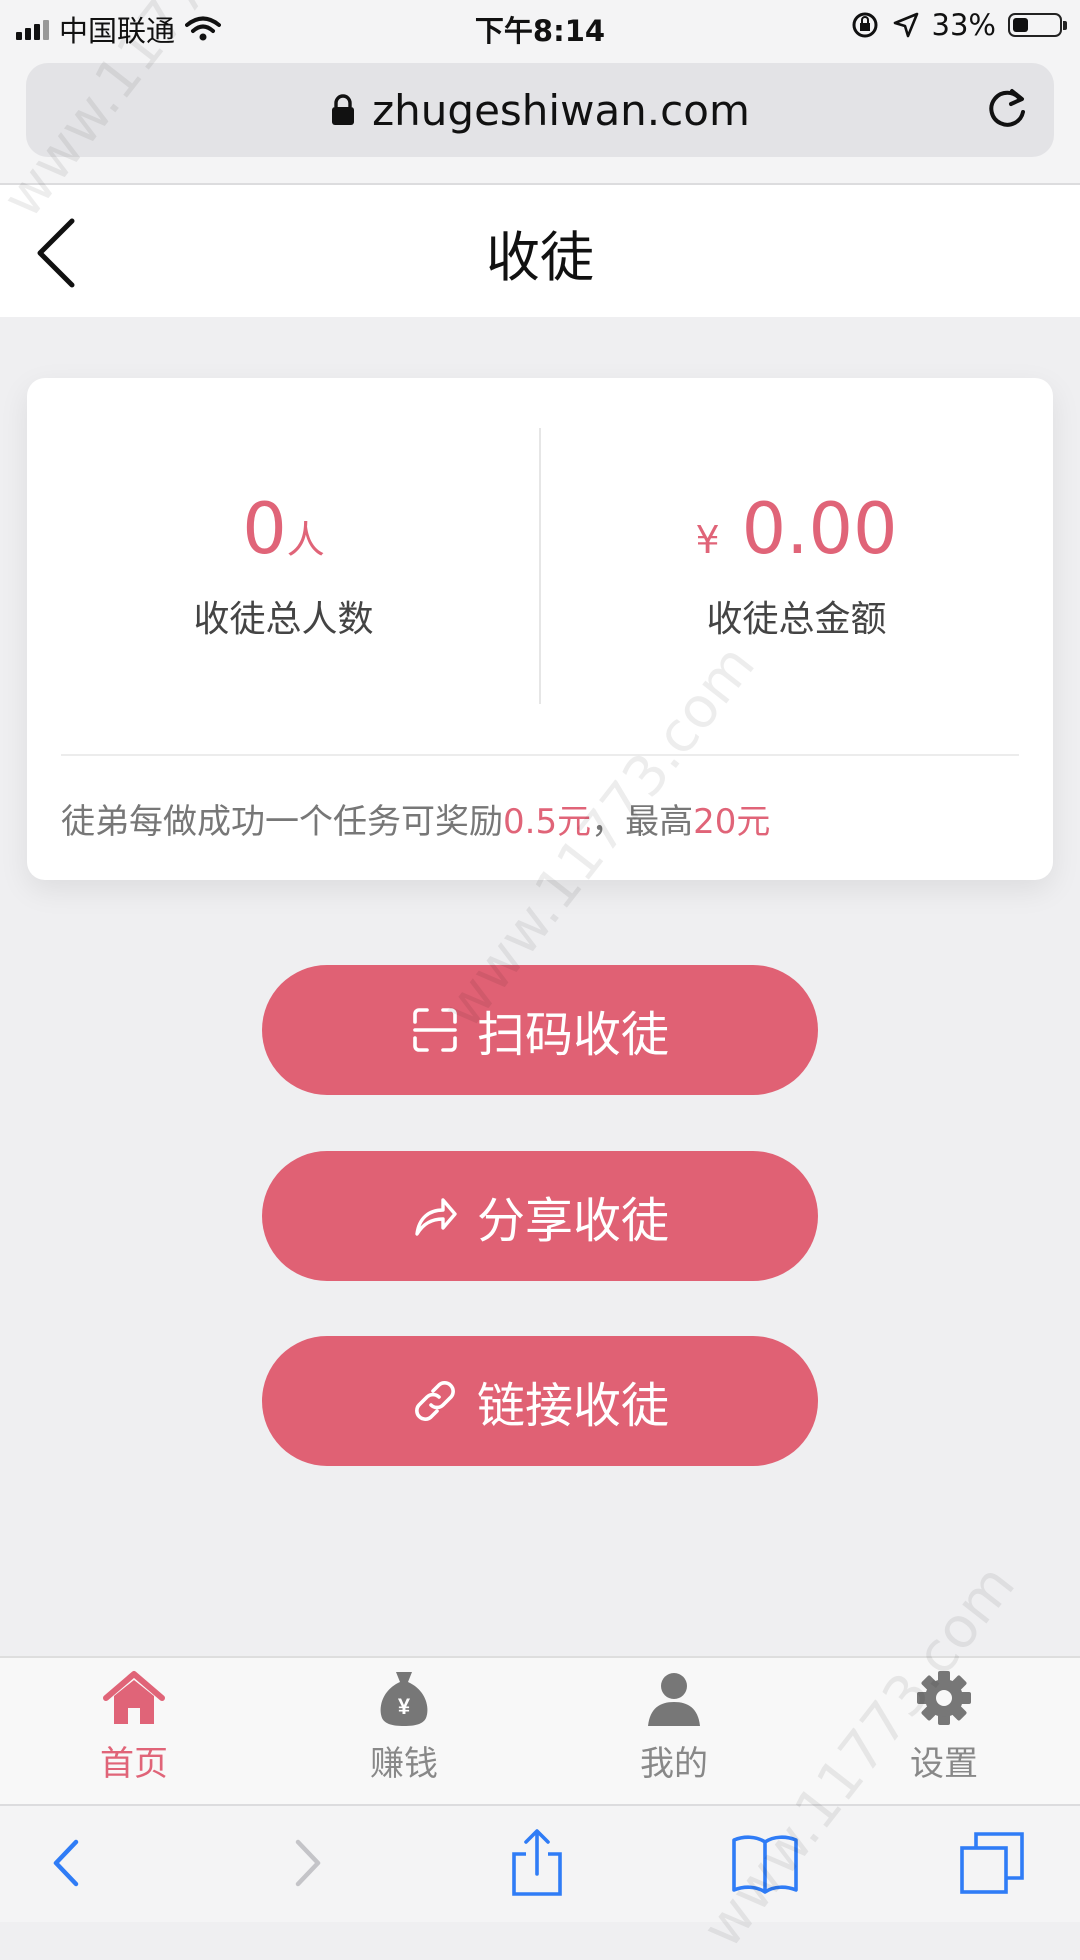 Image resolution: width=1080 pixels, height=1960 pixels. What do you see at coordinates (1007, 110) in the screenshot?
I see `reload-icon` at bounding box center [1007, 110].